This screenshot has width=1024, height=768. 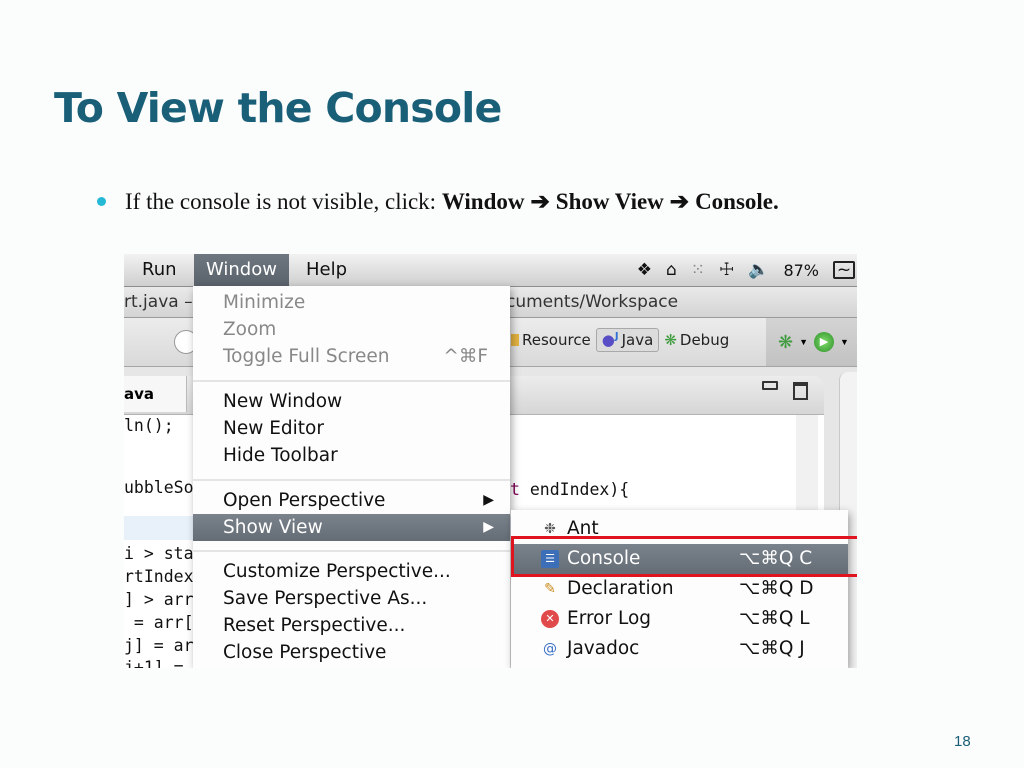 I want to click on title-left: rt.java –, so click(x=158, y=302).